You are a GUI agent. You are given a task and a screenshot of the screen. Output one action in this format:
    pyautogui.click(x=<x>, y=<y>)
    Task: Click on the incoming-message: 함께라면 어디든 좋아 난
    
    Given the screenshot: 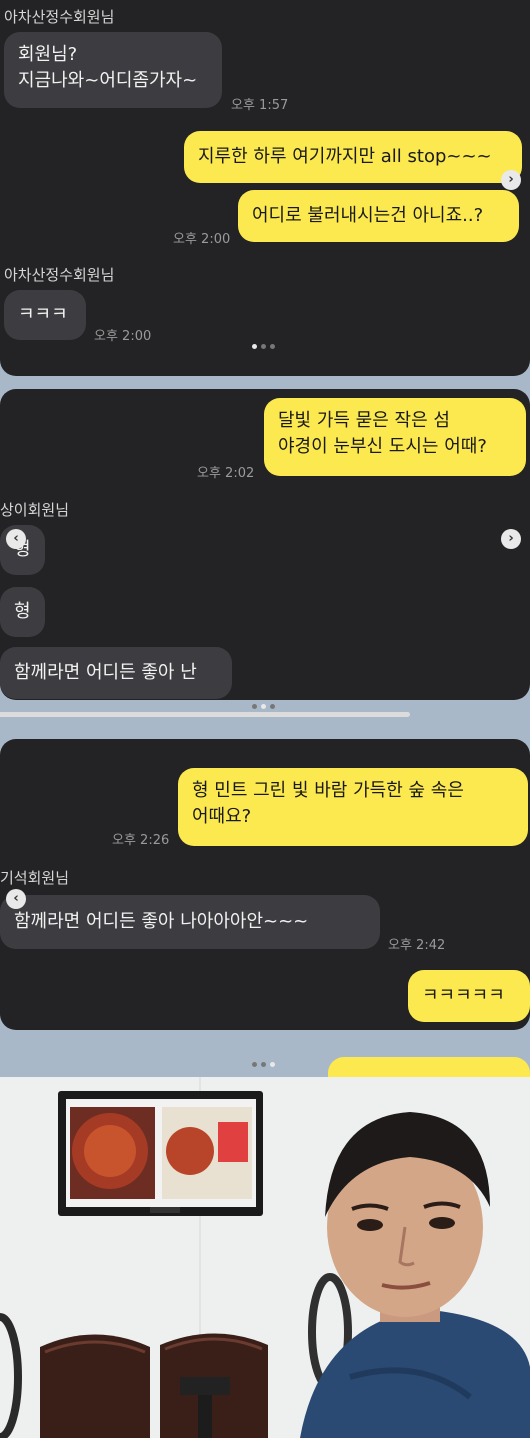 What is the action you would take?
    pyautogui.click(x=116, y=673)
    